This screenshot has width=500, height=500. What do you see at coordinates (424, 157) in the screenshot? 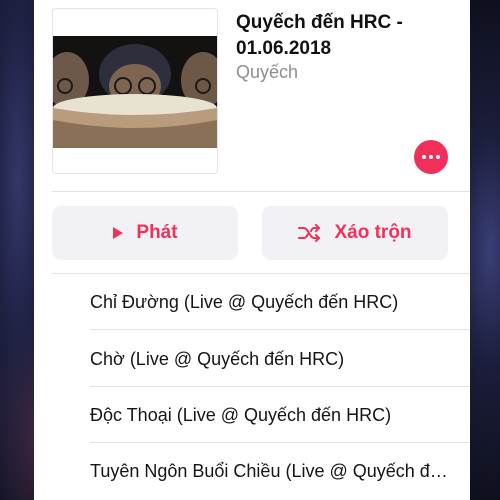
I see `ellipsis-icon` at bounding box center [424, 157].